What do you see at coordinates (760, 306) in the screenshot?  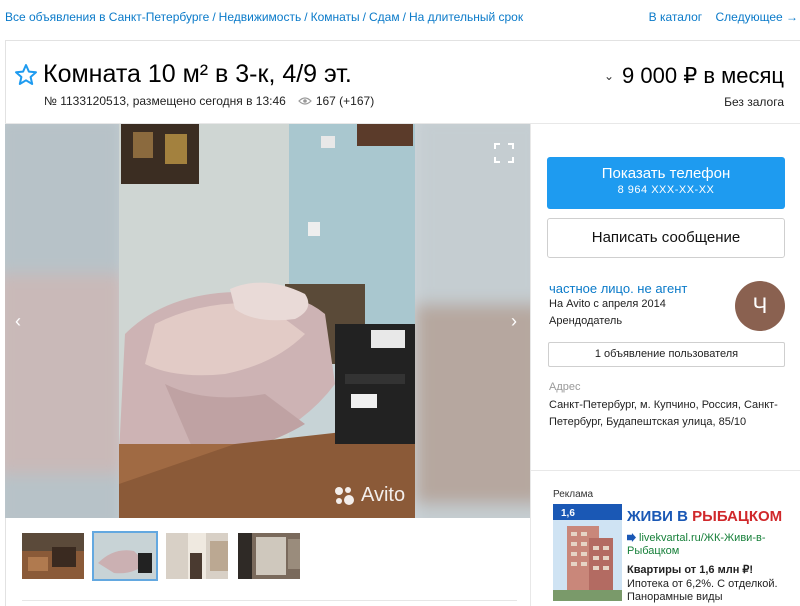 I see `avatar: Ч` at bounding box center [760, 306].